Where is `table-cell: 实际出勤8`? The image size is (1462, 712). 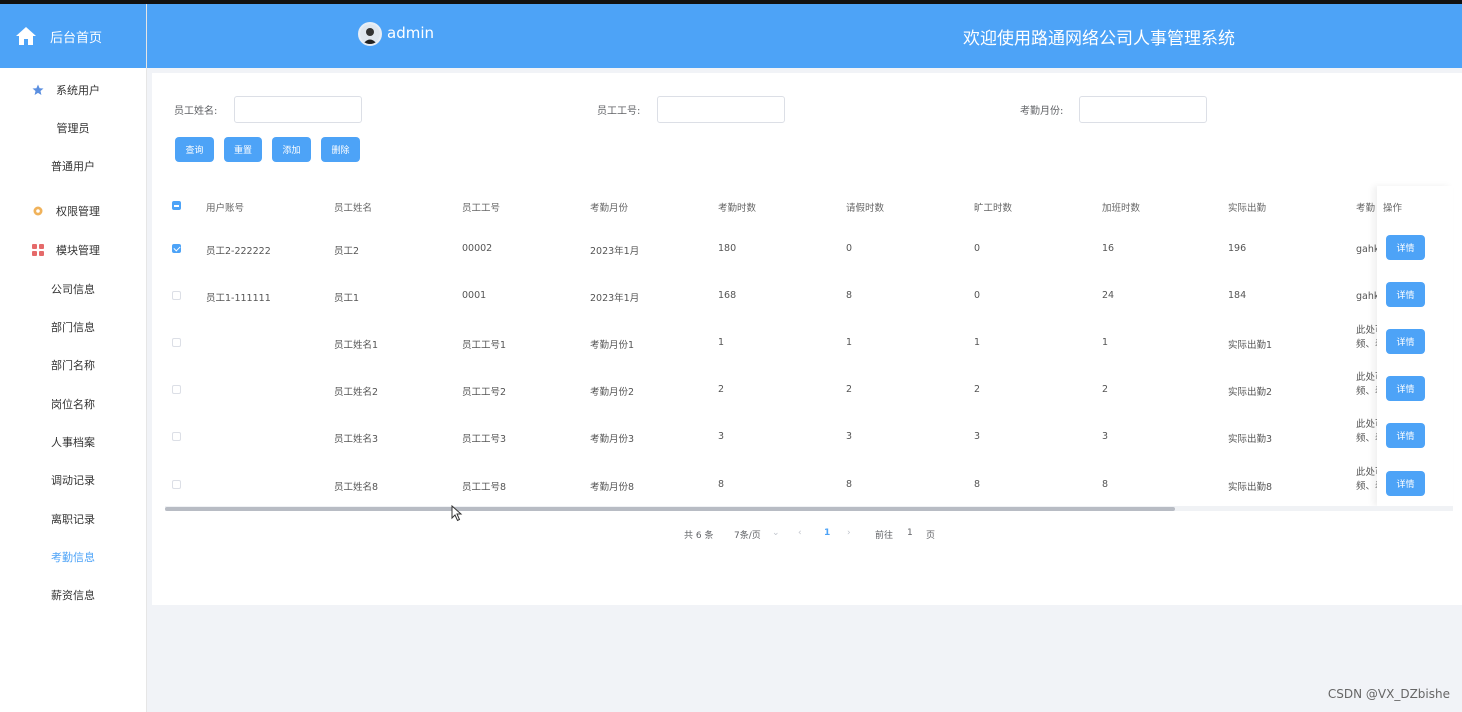 table-cell: 实际出勤8 is located at coordinates (1250, 487).